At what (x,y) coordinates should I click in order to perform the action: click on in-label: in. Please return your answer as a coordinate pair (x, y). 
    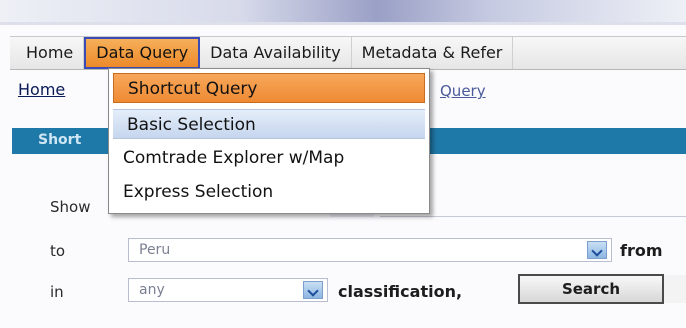
    Looking at the image, I should click on (57, 292).